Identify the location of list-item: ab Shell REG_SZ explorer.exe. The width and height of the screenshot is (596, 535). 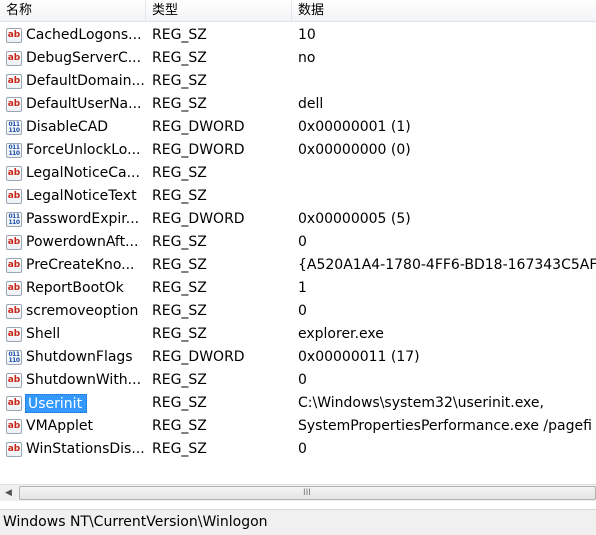
(298, 334).